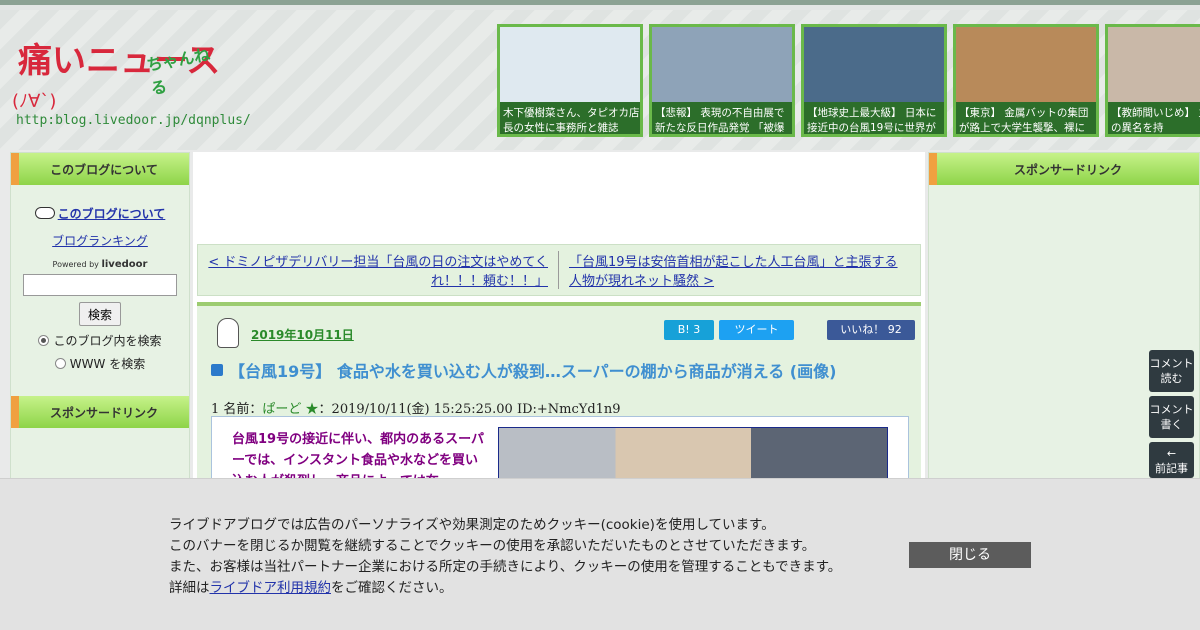  I want to click on title-bullet-icon, so click(217, 370).